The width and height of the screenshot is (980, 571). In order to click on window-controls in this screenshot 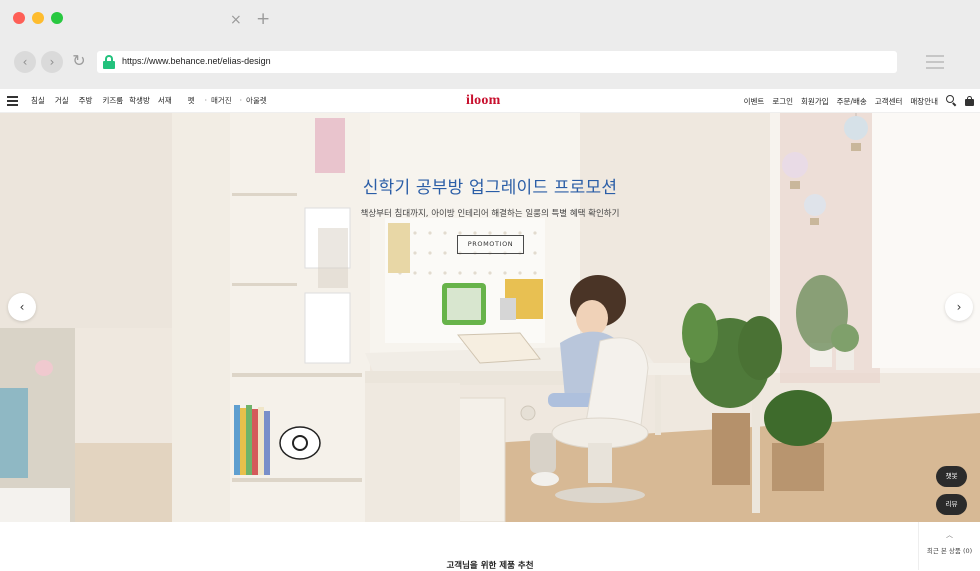, I will do `click(38, 18)`.